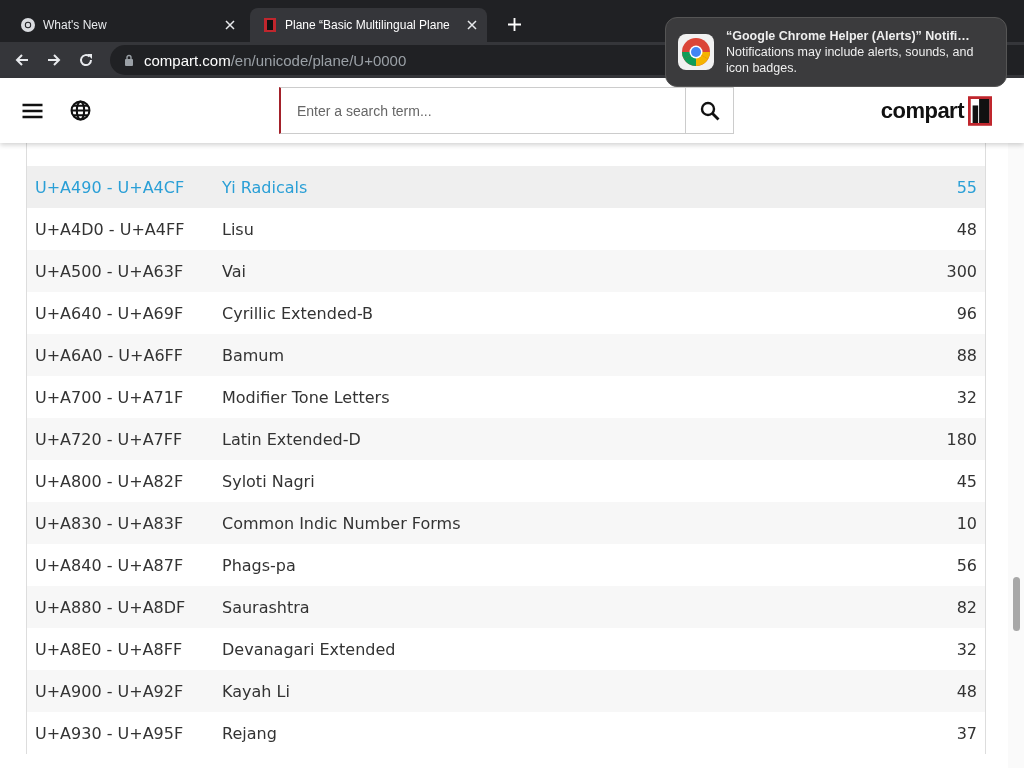 The height and width of the screenshot is (768, 1024). What do you see at coordinates (126, 25) in the screenshot?
I see `browser-tab: What's New` at bounding box center [126, 25].